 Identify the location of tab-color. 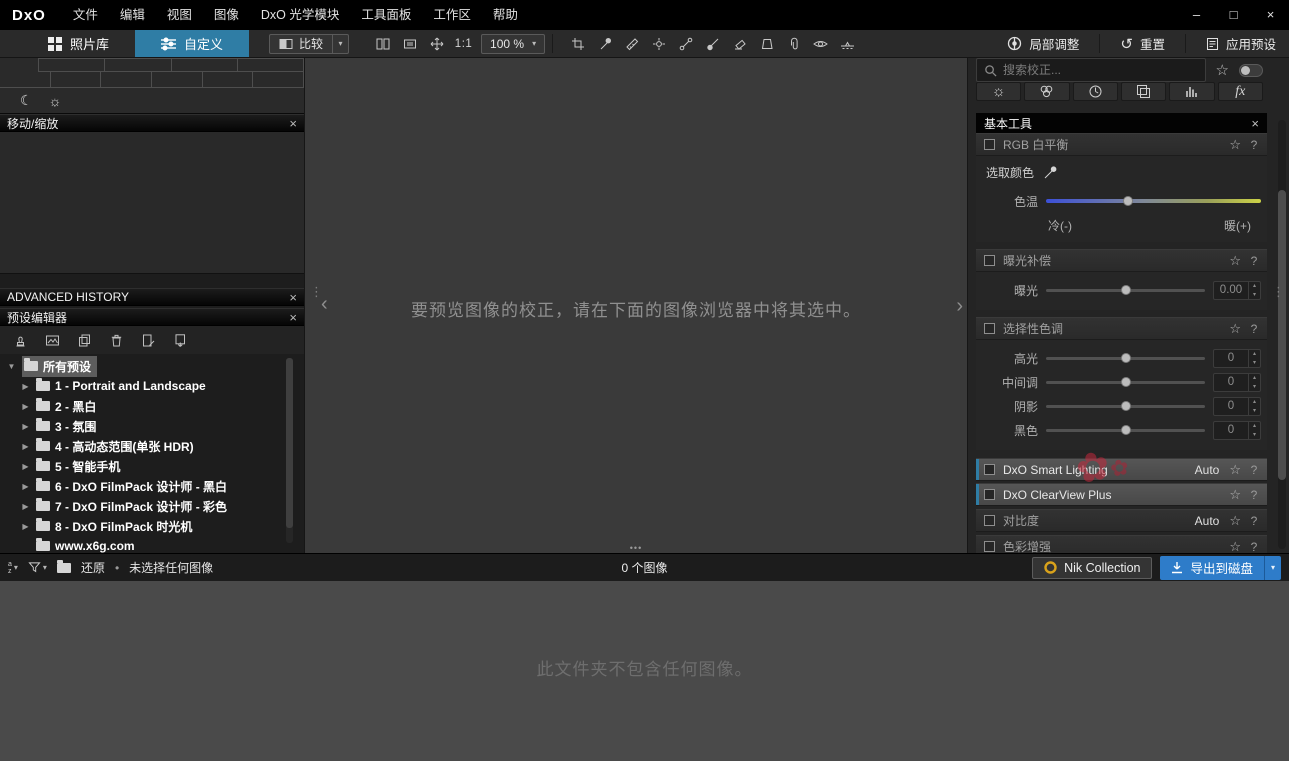
(1047, 91).